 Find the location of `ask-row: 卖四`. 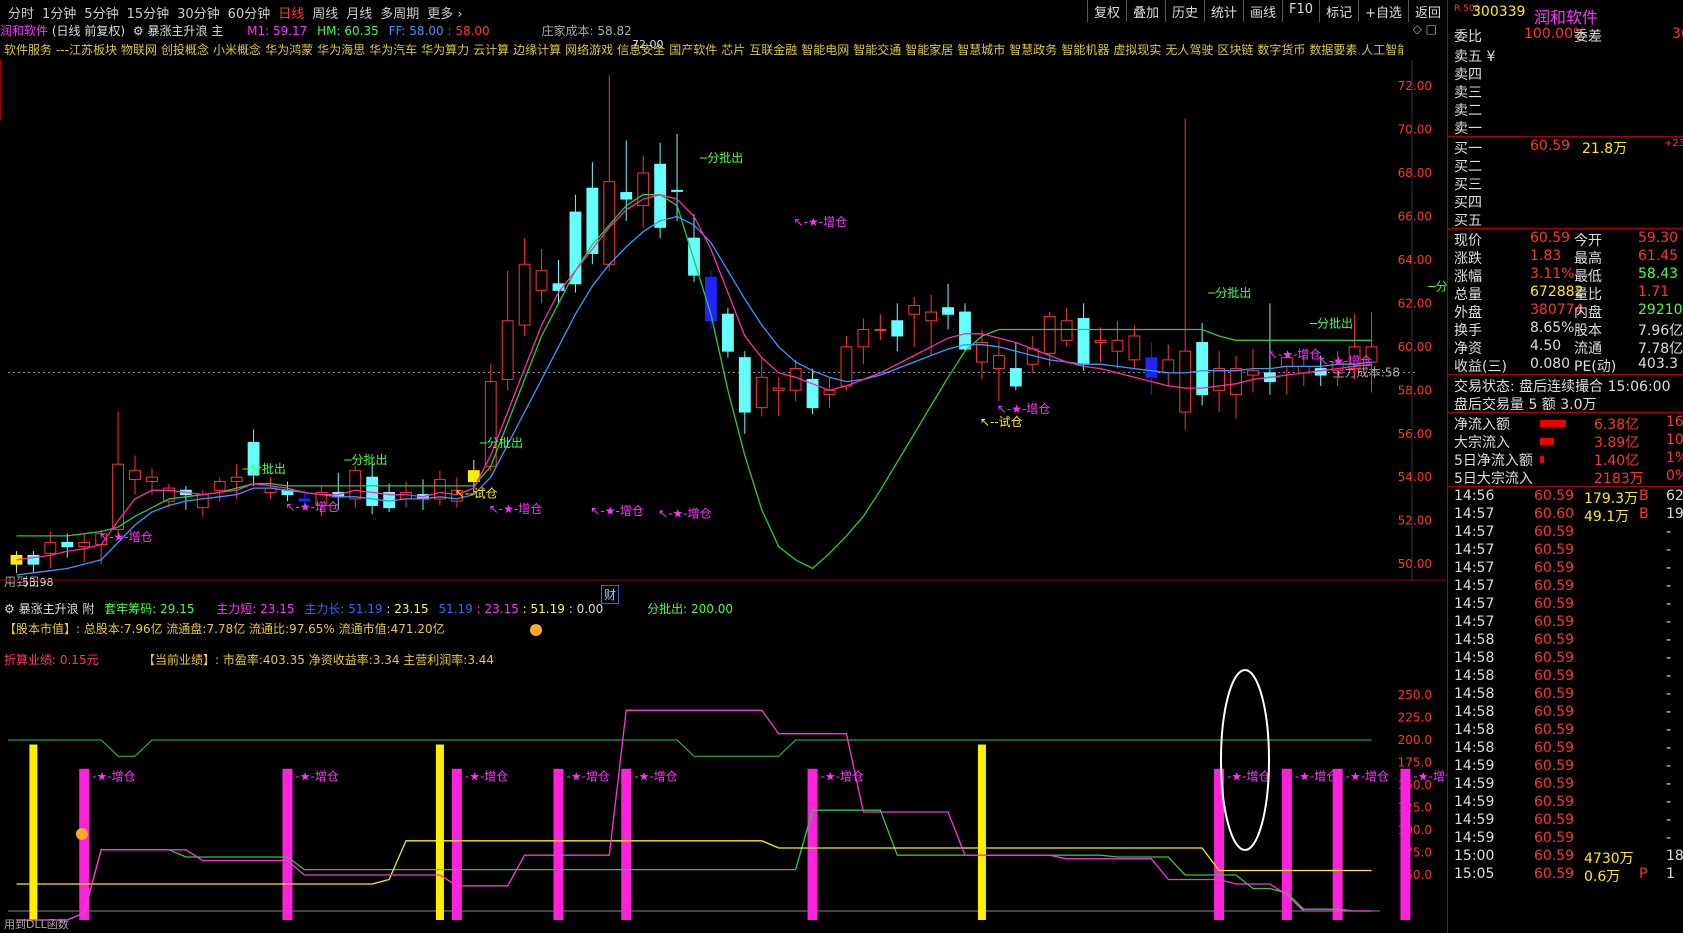

ask-row: 卖四 is located at coordinates (1568, 73).